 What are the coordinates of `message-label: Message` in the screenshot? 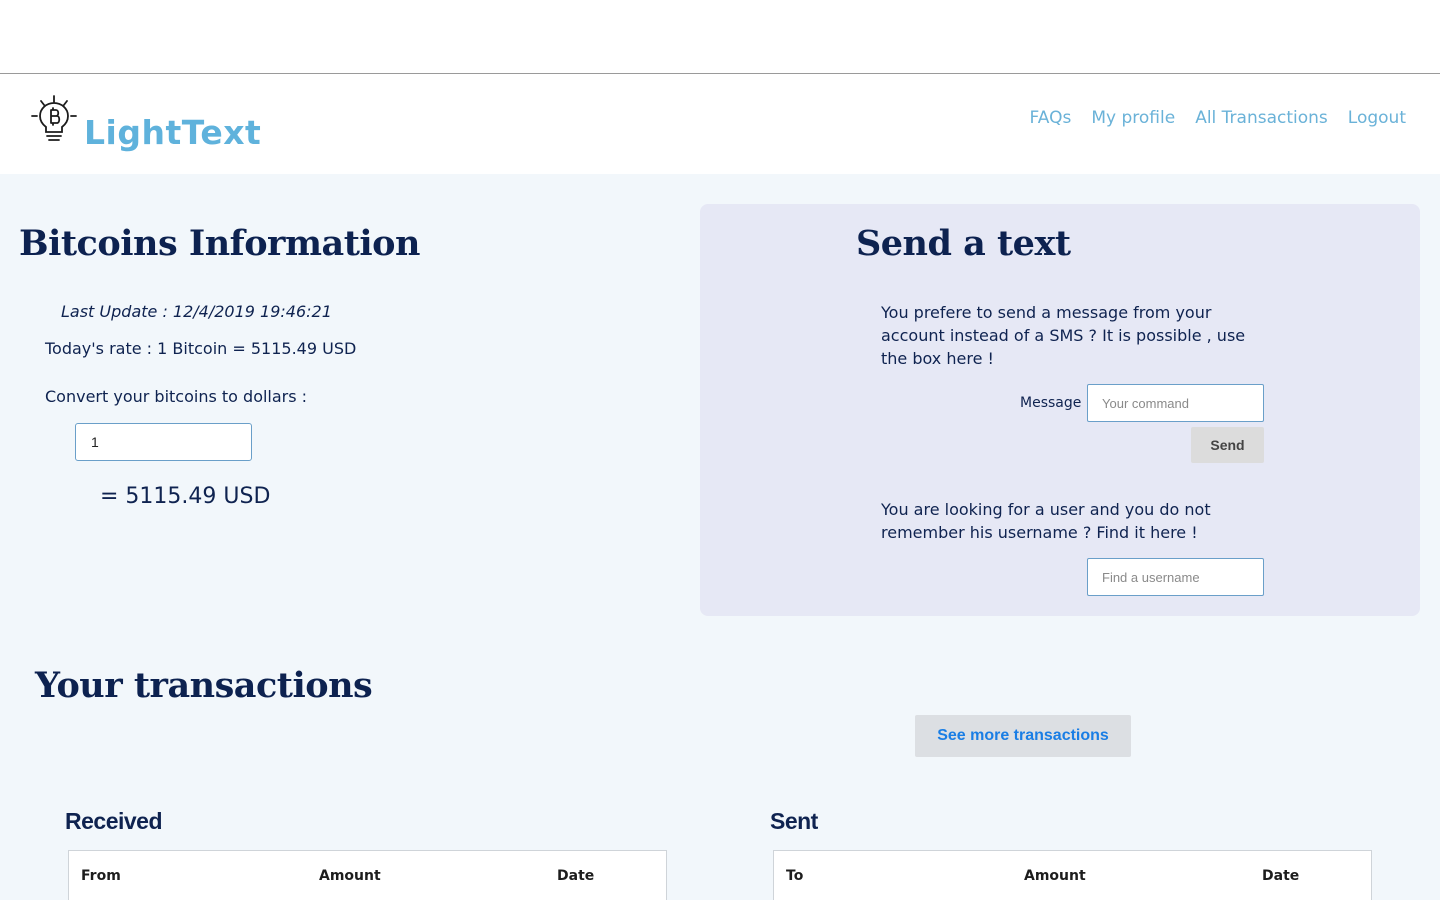 It's located at (1051, 403).